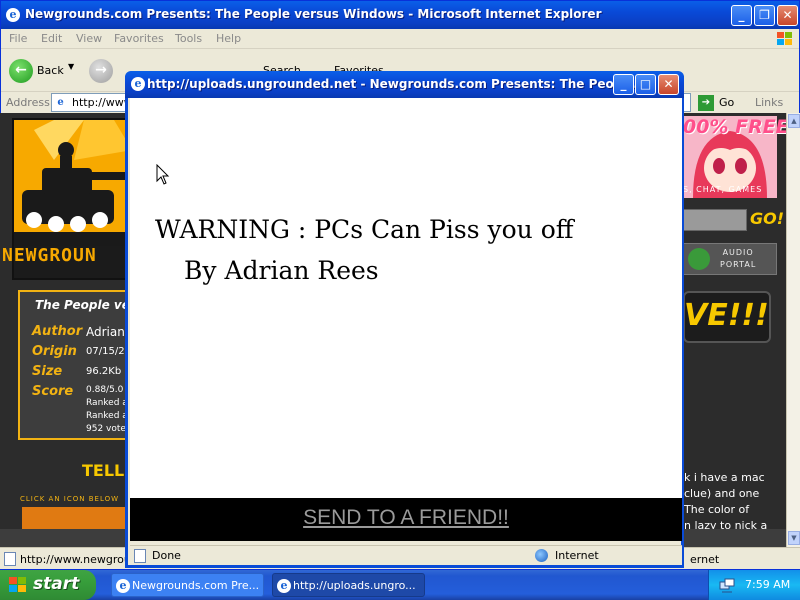 The image size is (800, 600). What do you see at coordinates (104, 371) in the screenshot?
I see `size-value: 96.2Kb` at bounding box center [104, 371].